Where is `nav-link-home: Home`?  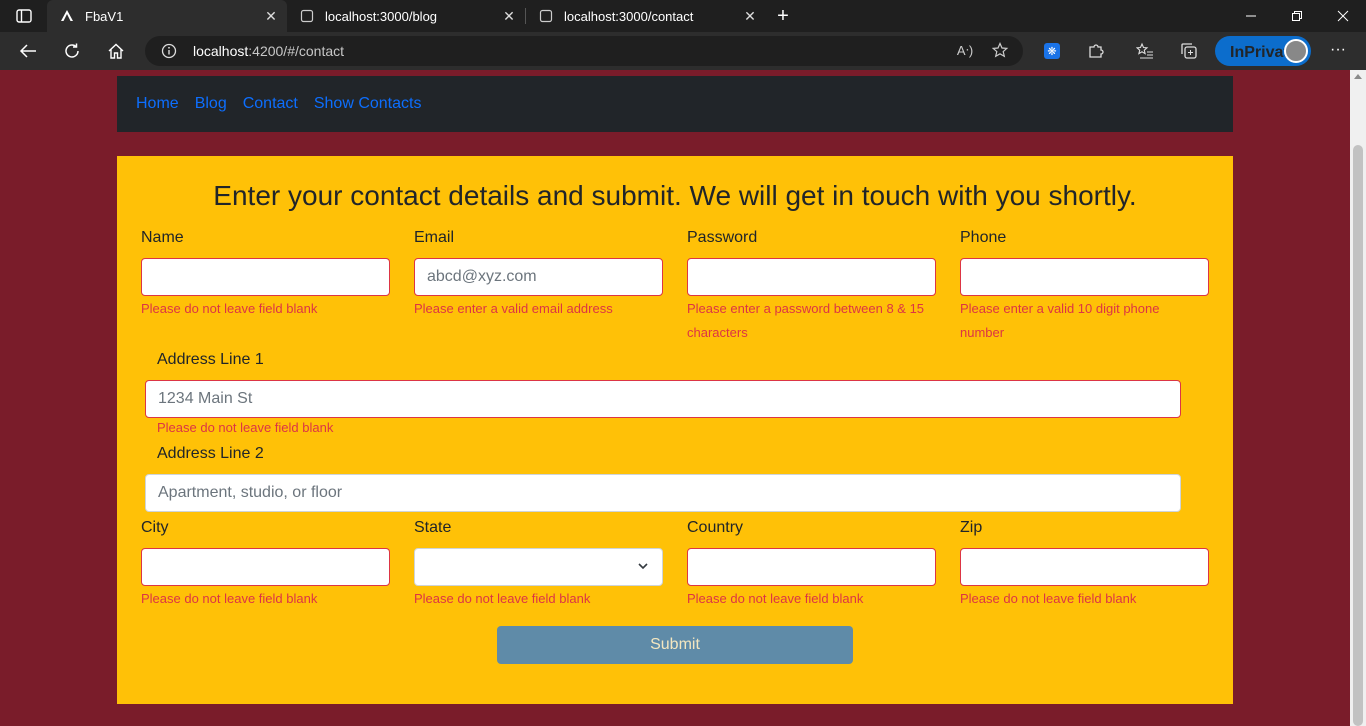 nav-link-home: Home is located at coordinates (157, 104).